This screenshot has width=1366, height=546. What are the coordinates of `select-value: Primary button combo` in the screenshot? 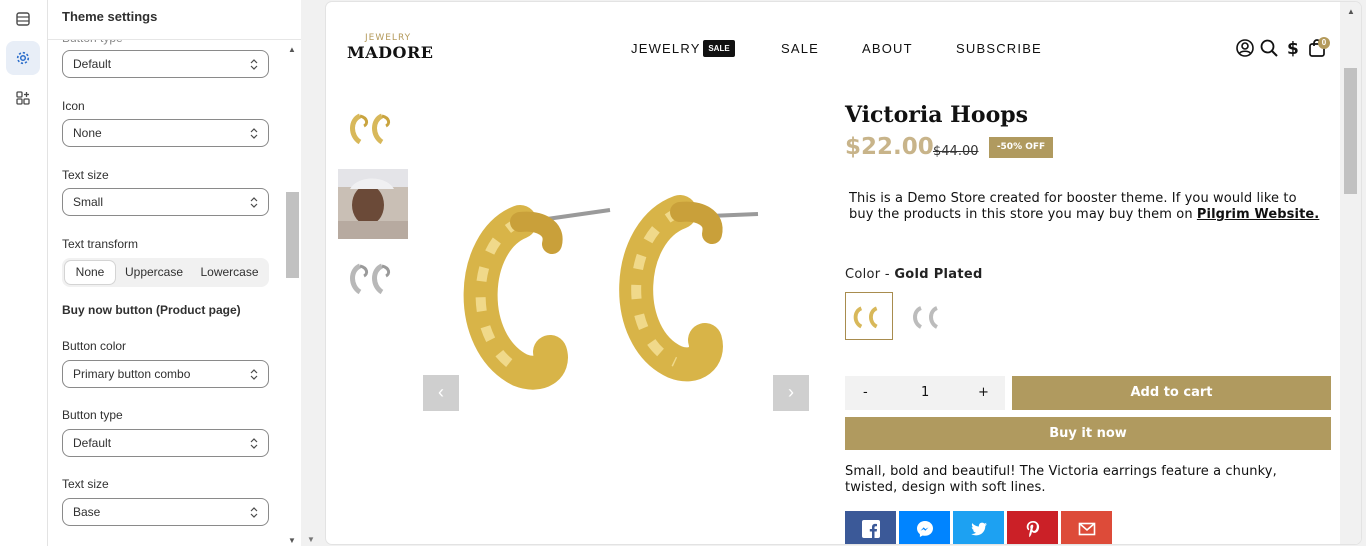 It's located at (132, 374).